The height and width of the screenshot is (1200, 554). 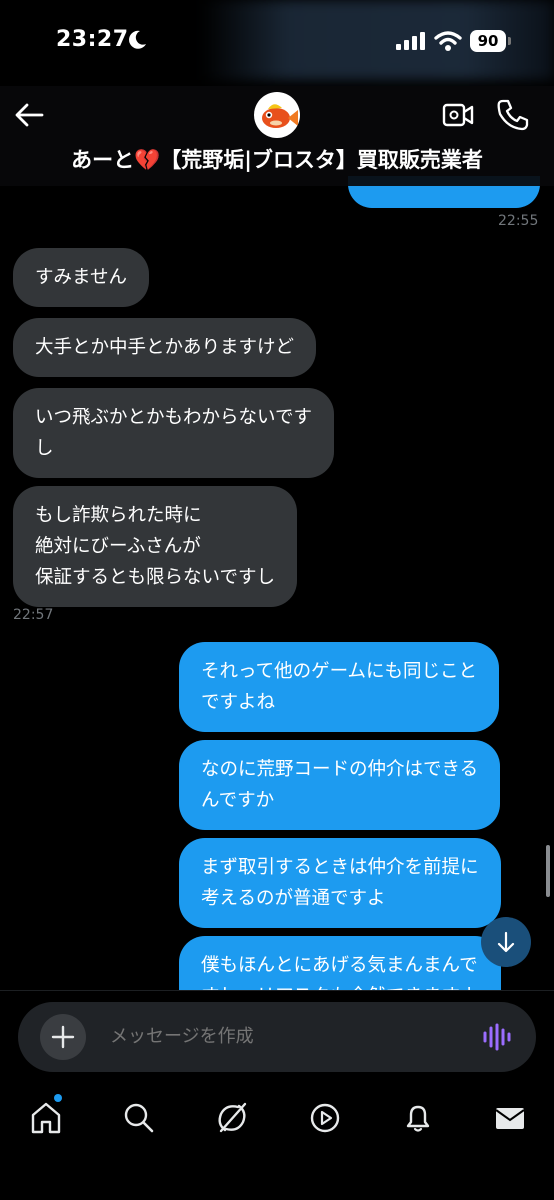 I want to click on message-text: すみません, so click(x=81, y=277).